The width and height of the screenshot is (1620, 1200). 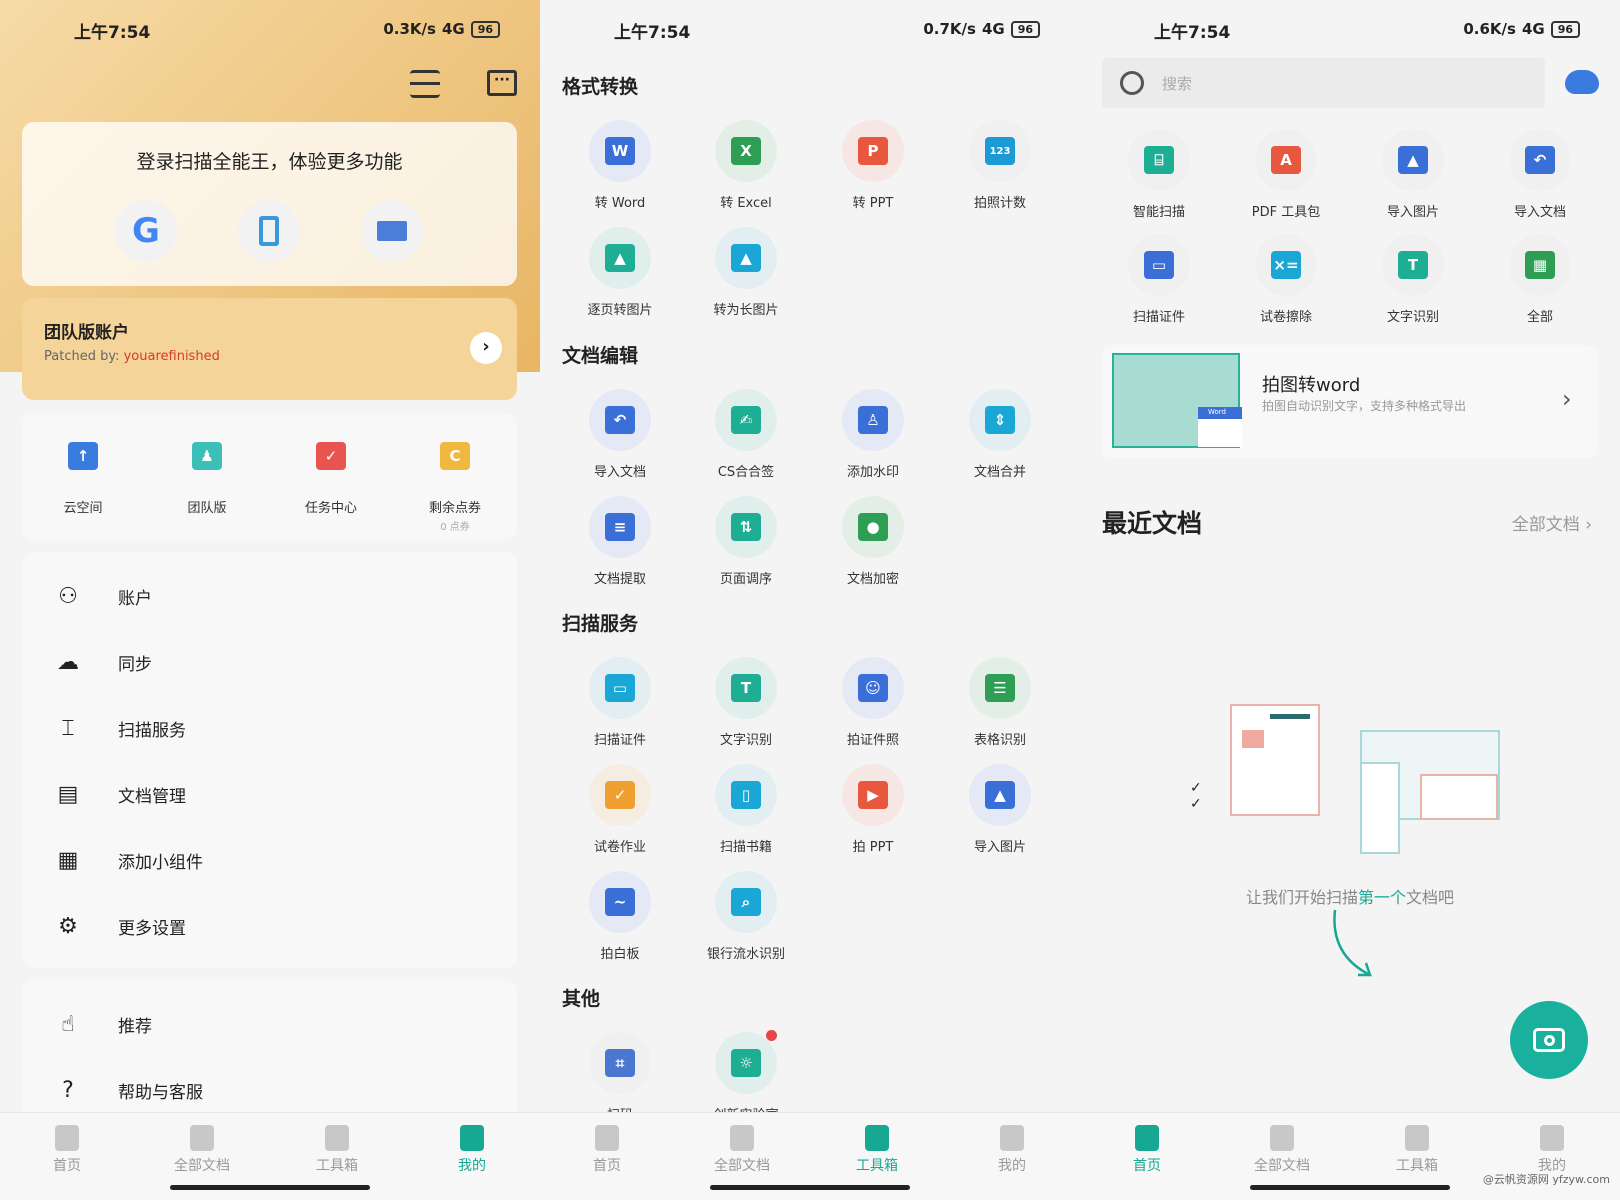 What do you see at coordinates (486, 348) in the screenshot?
I see `chevron-right-icon: ›` at bounding box center [486, 348].